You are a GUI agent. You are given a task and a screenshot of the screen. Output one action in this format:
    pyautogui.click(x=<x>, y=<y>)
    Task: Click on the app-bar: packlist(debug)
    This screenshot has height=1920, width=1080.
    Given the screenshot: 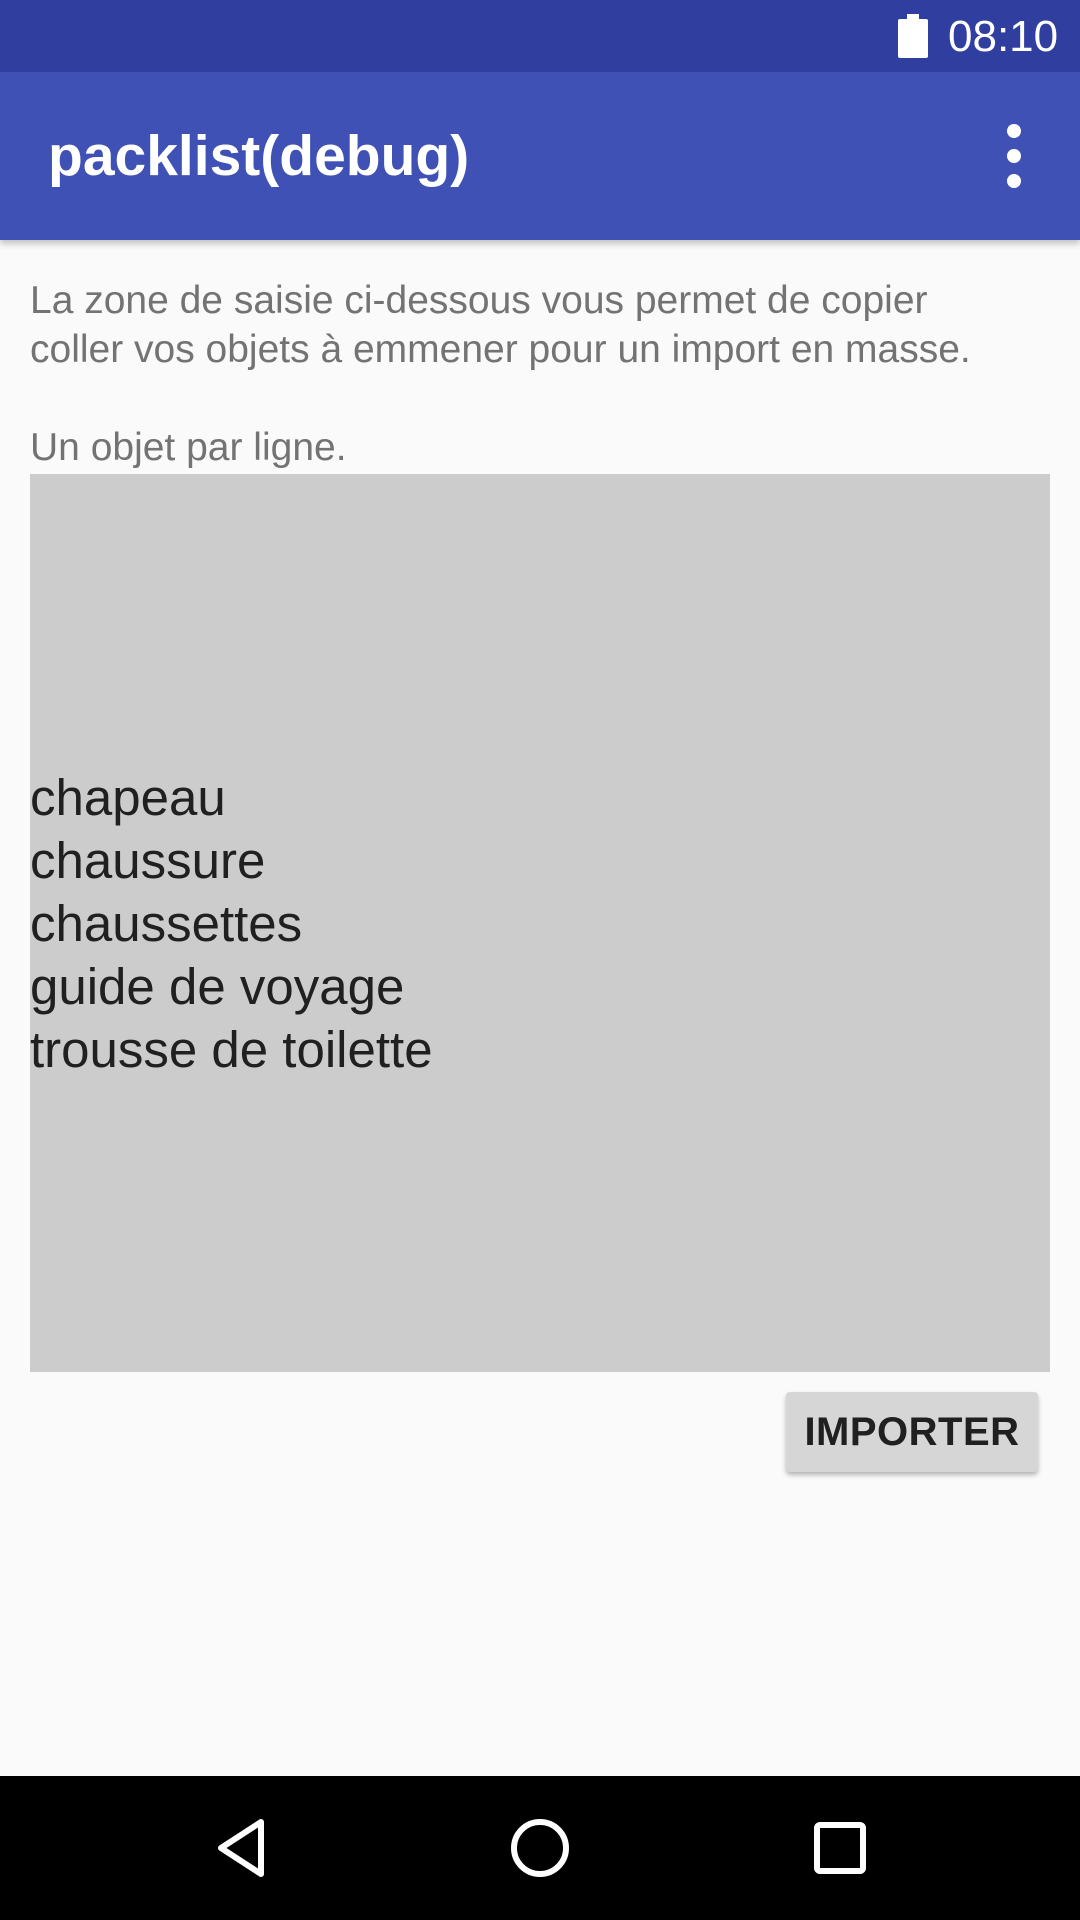 What is the action you would take?
    pyautogui.click(x=540, y=156)
    